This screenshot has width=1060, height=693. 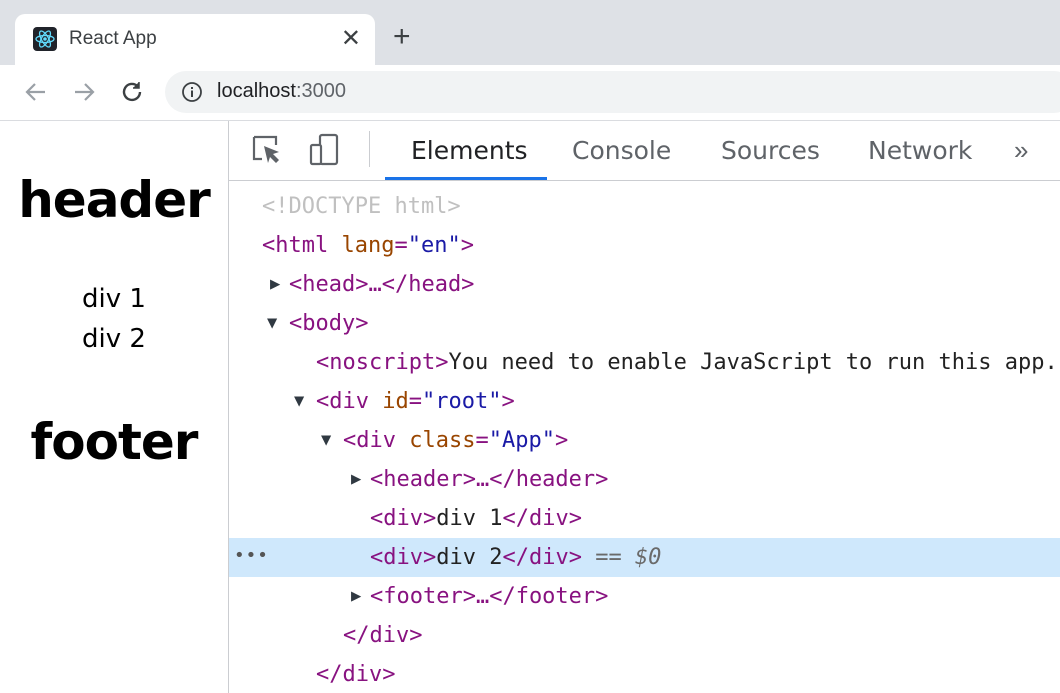 I want to click on selected-node-marker: == $0, so click(x=628, y=557).